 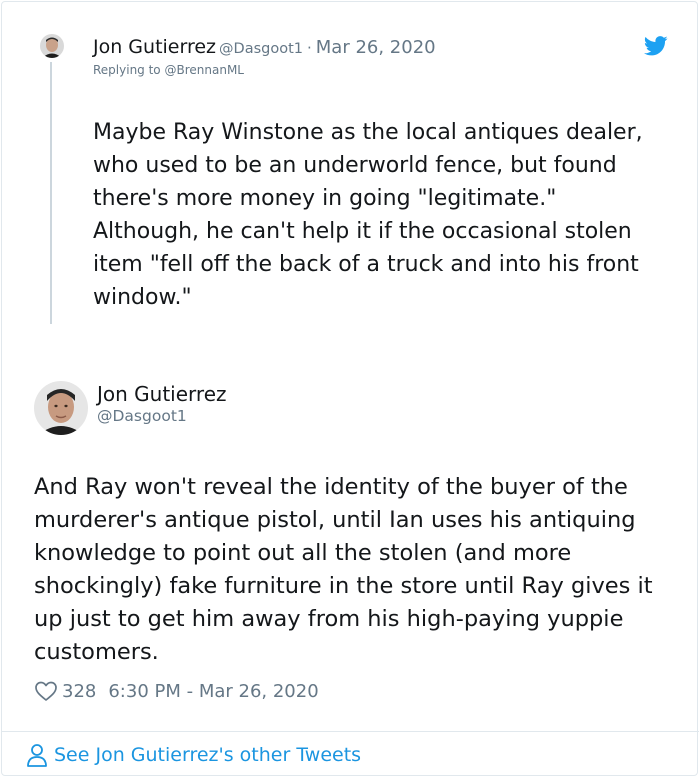 What do you see at coordinates (51, 193) in the screenshot?
I see `thread-connector-line` at bounding box center [51, 193].